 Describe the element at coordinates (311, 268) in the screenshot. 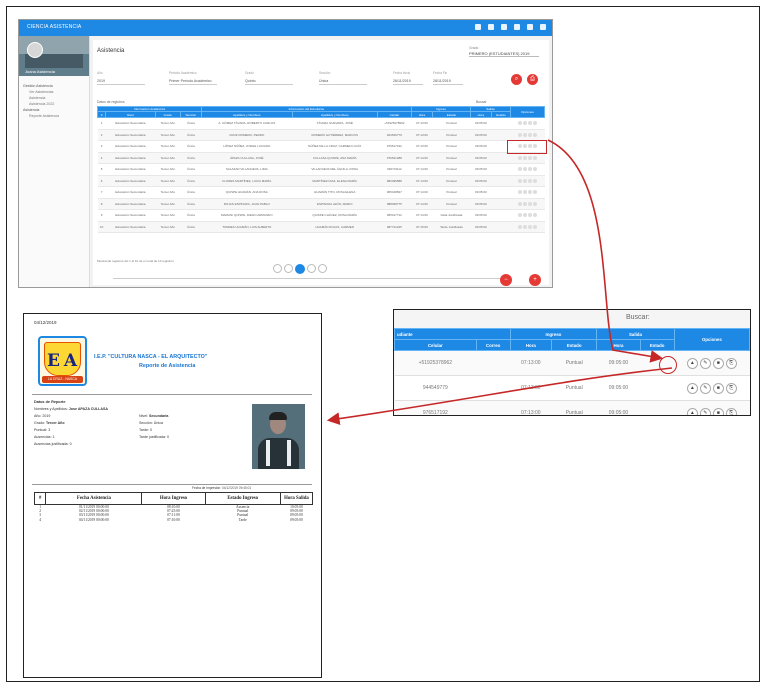

I see `pager-next` at that location.